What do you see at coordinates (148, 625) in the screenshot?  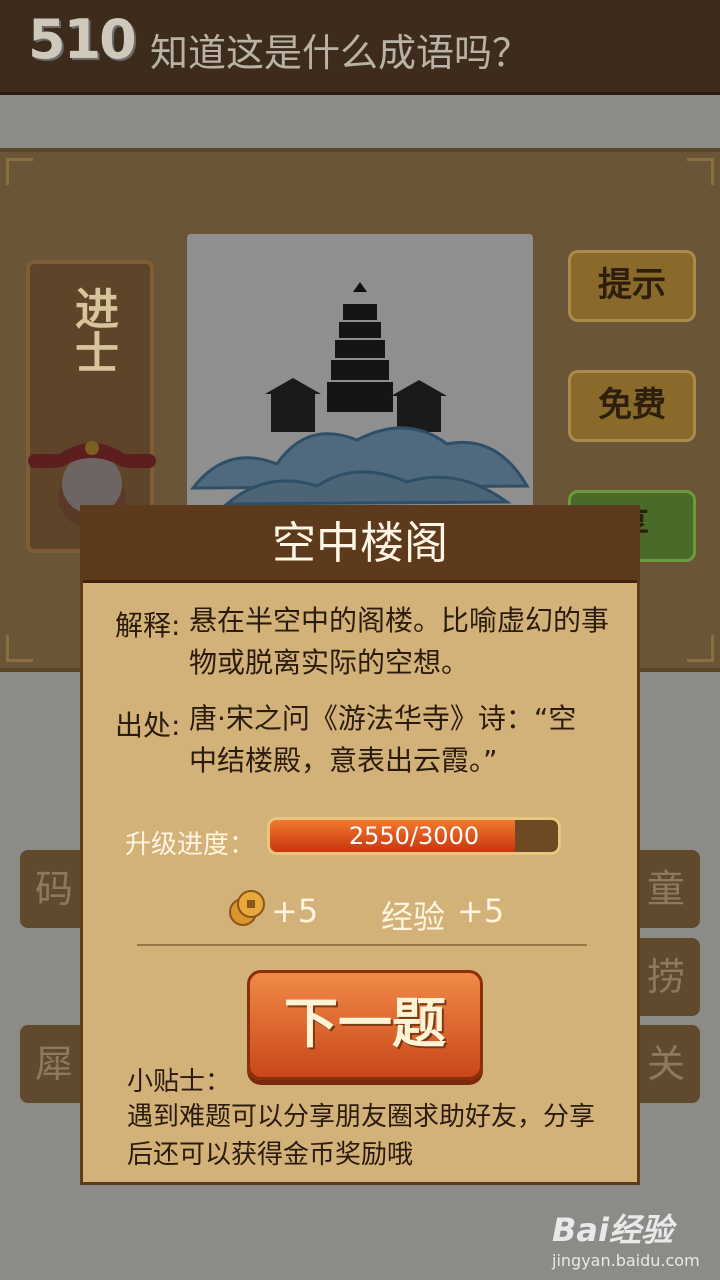 I see `explain-label: 解释:` at bounding box center [148, 625].